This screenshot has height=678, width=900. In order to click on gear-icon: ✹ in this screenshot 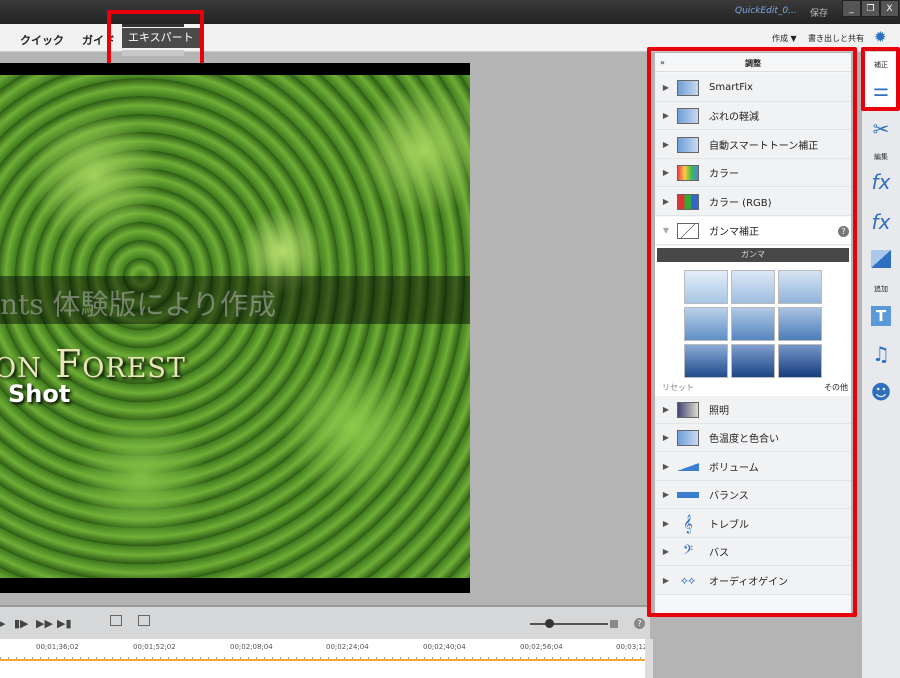, I will do `click(880, 37)`.